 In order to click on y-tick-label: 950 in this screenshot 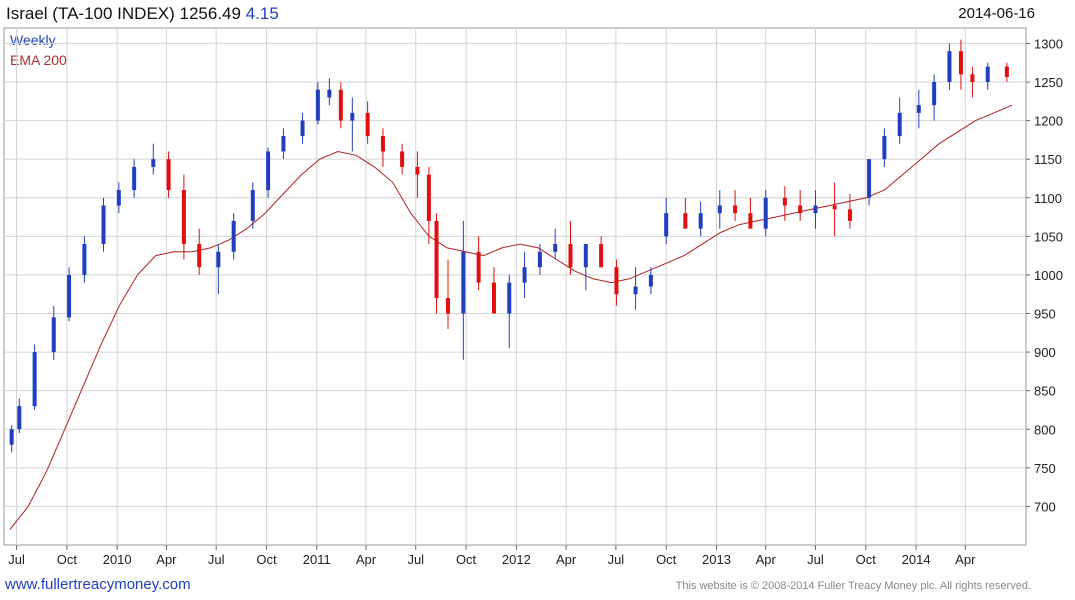, I will do `click(1045, 314)`.